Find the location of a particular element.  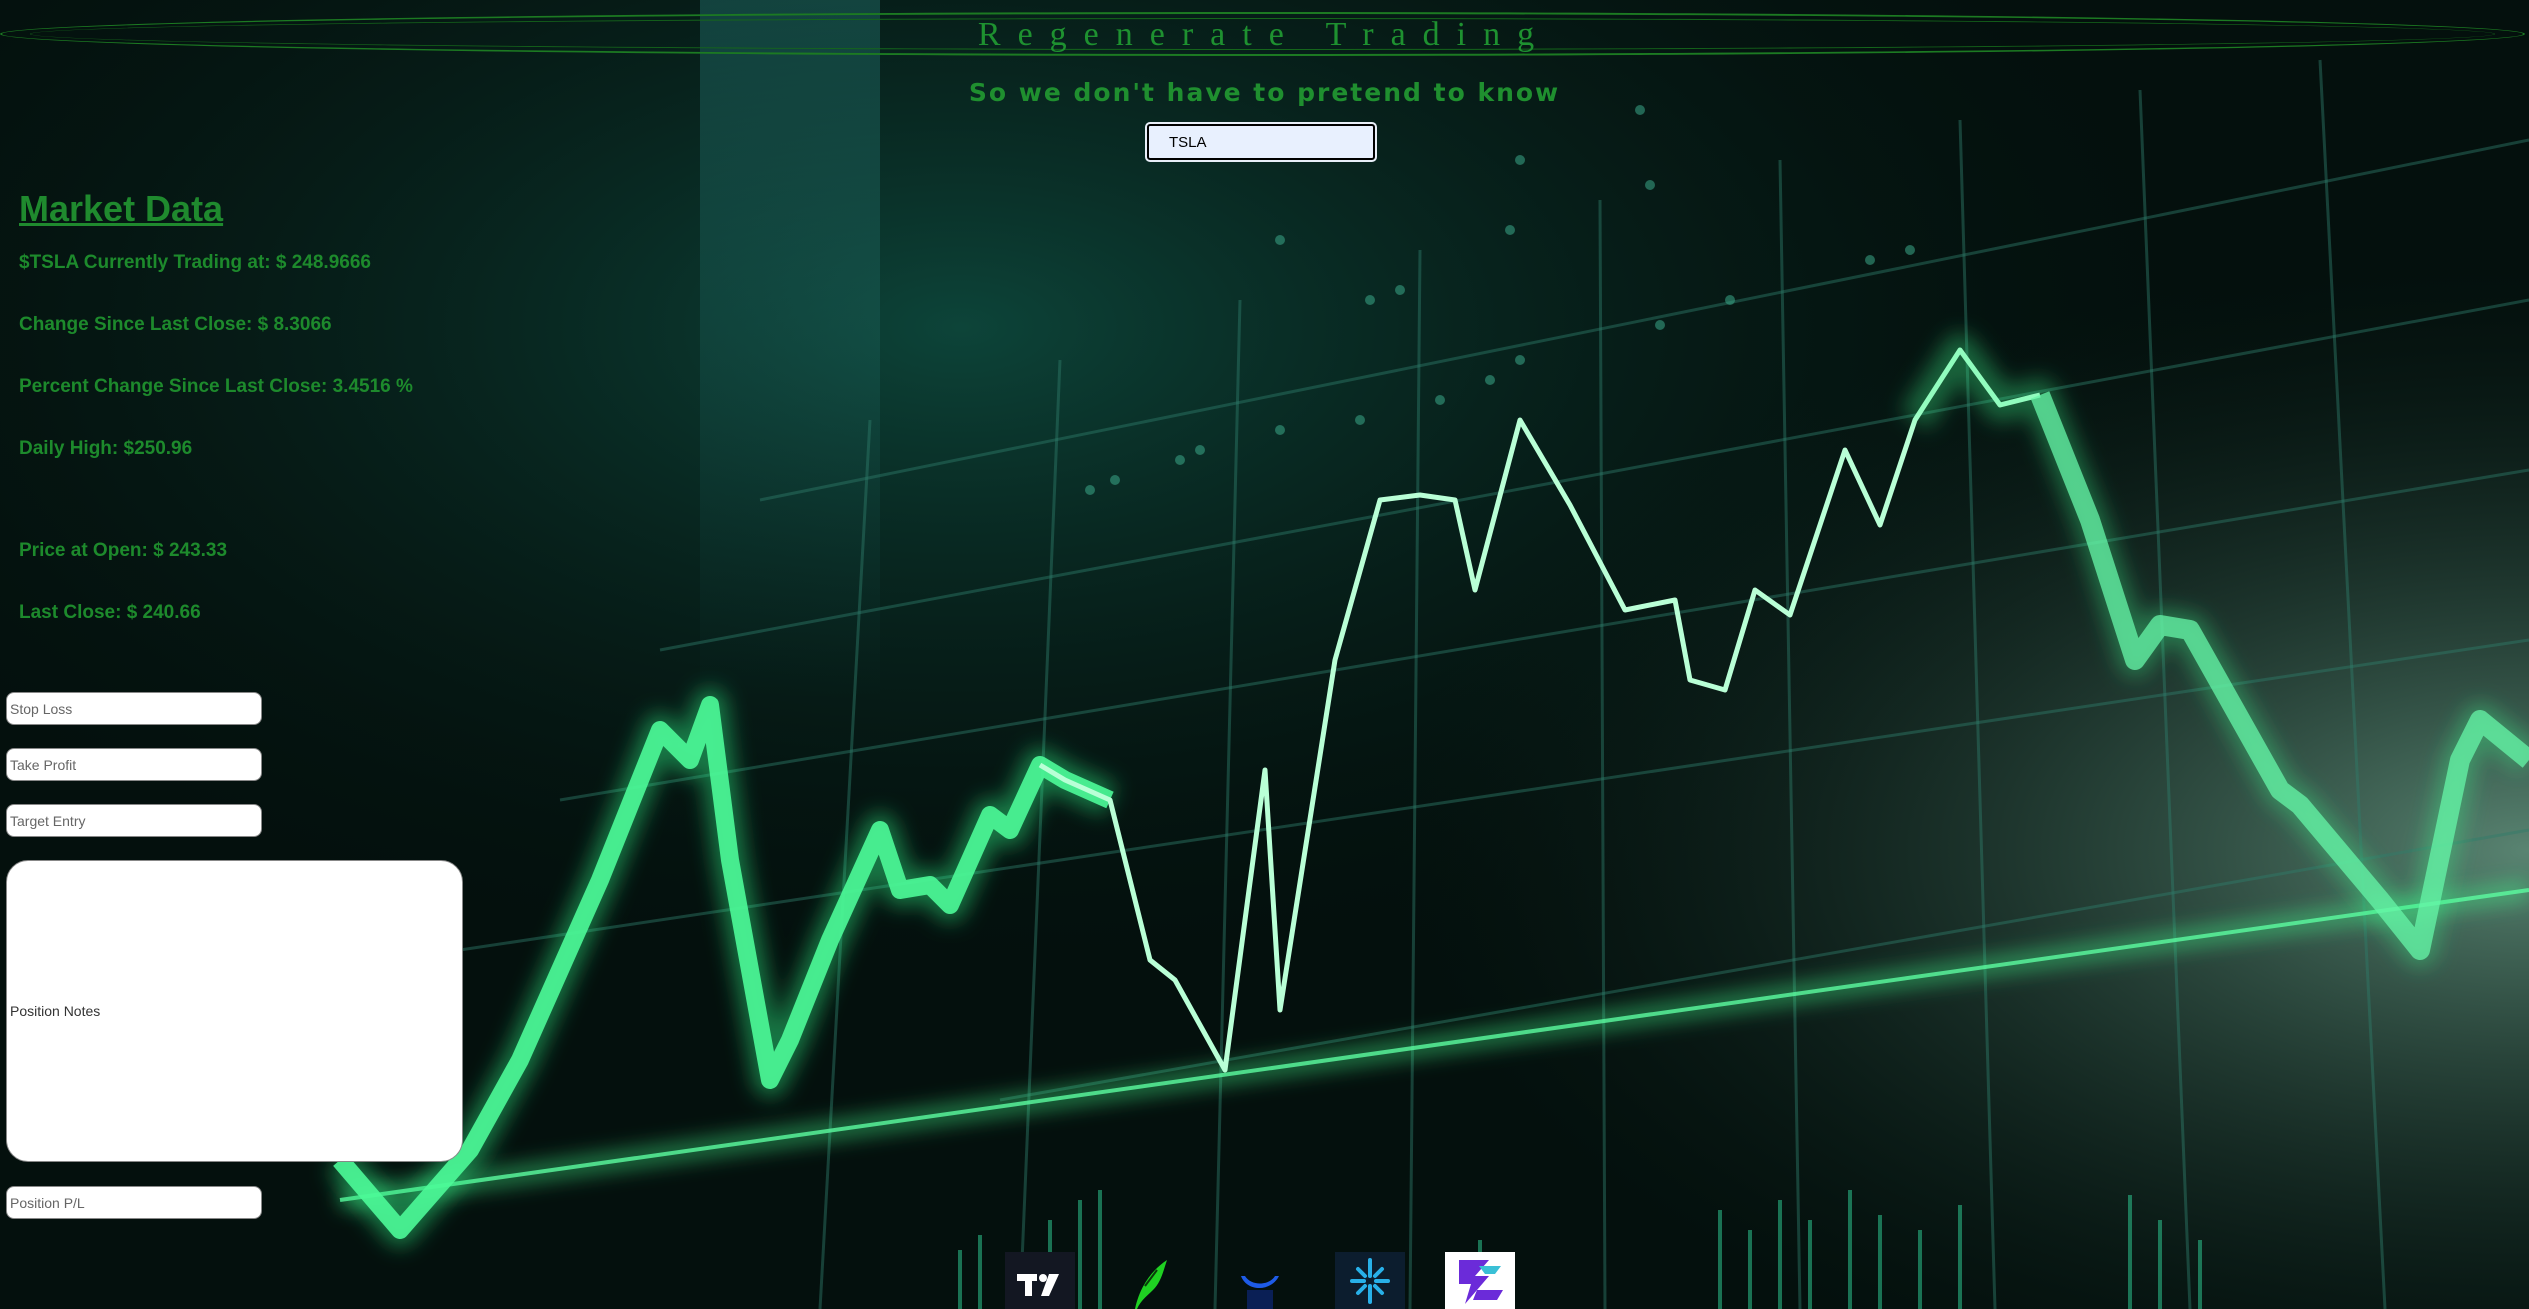

daily-high: Daily High: $250.96 is located at coordinates (106, 448).